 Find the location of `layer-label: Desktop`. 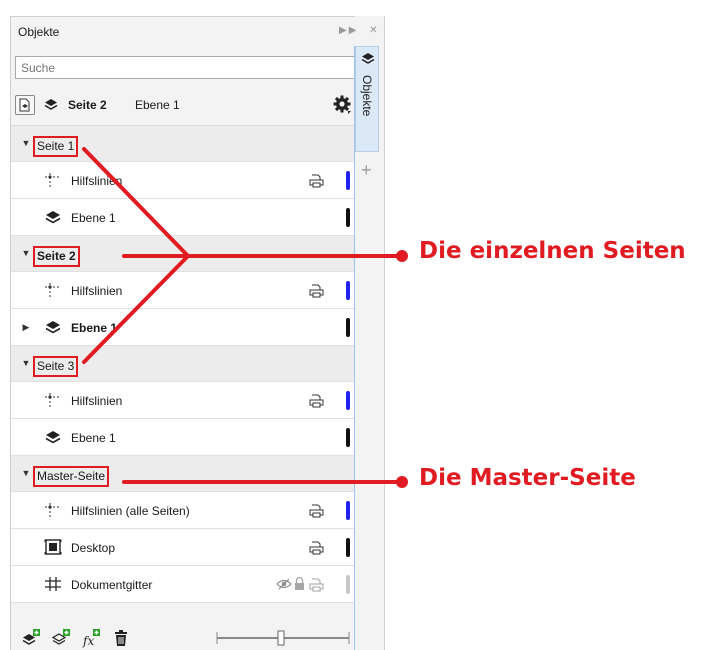

layer-label: Desktop is located at coordinates (93, 548).